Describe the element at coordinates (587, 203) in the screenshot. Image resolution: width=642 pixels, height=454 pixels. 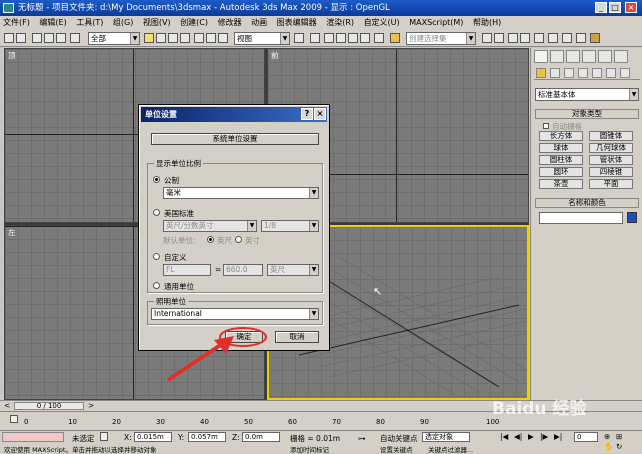
I see `name-and-color-rollout: 名称和颜色` at that location.